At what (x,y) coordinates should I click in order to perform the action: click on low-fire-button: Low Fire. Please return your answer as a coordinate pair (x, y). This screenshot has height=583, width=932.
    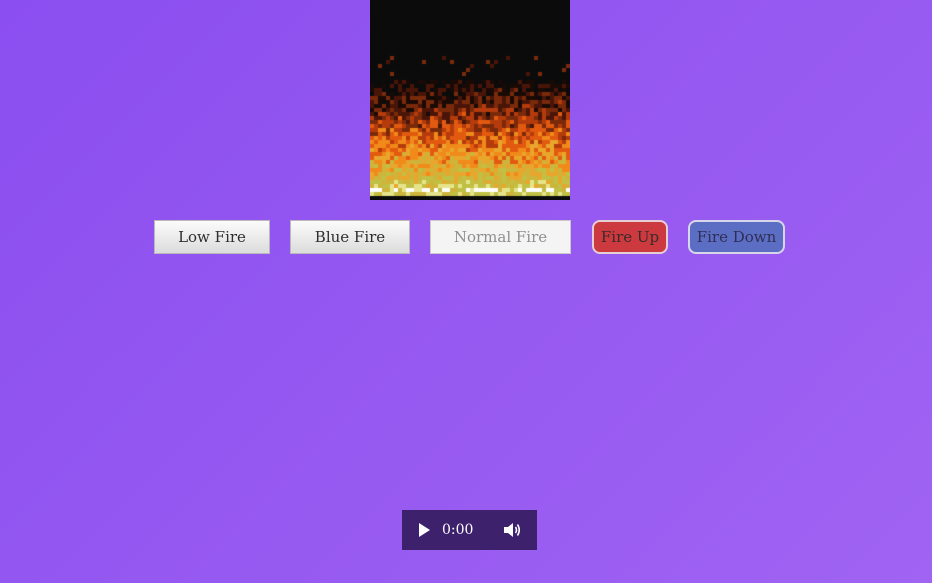
    Looking at the image, I should click on (212, 237).